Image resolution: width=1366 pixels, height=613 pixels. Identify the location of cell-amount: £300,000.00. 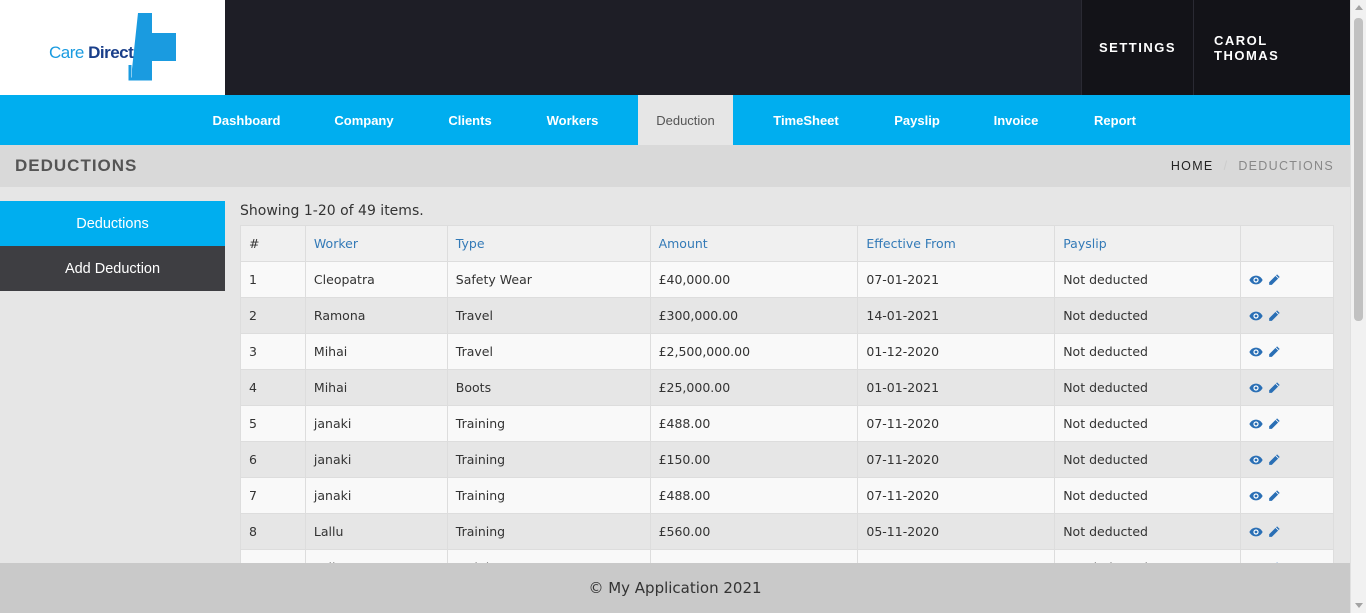
(754, 315).